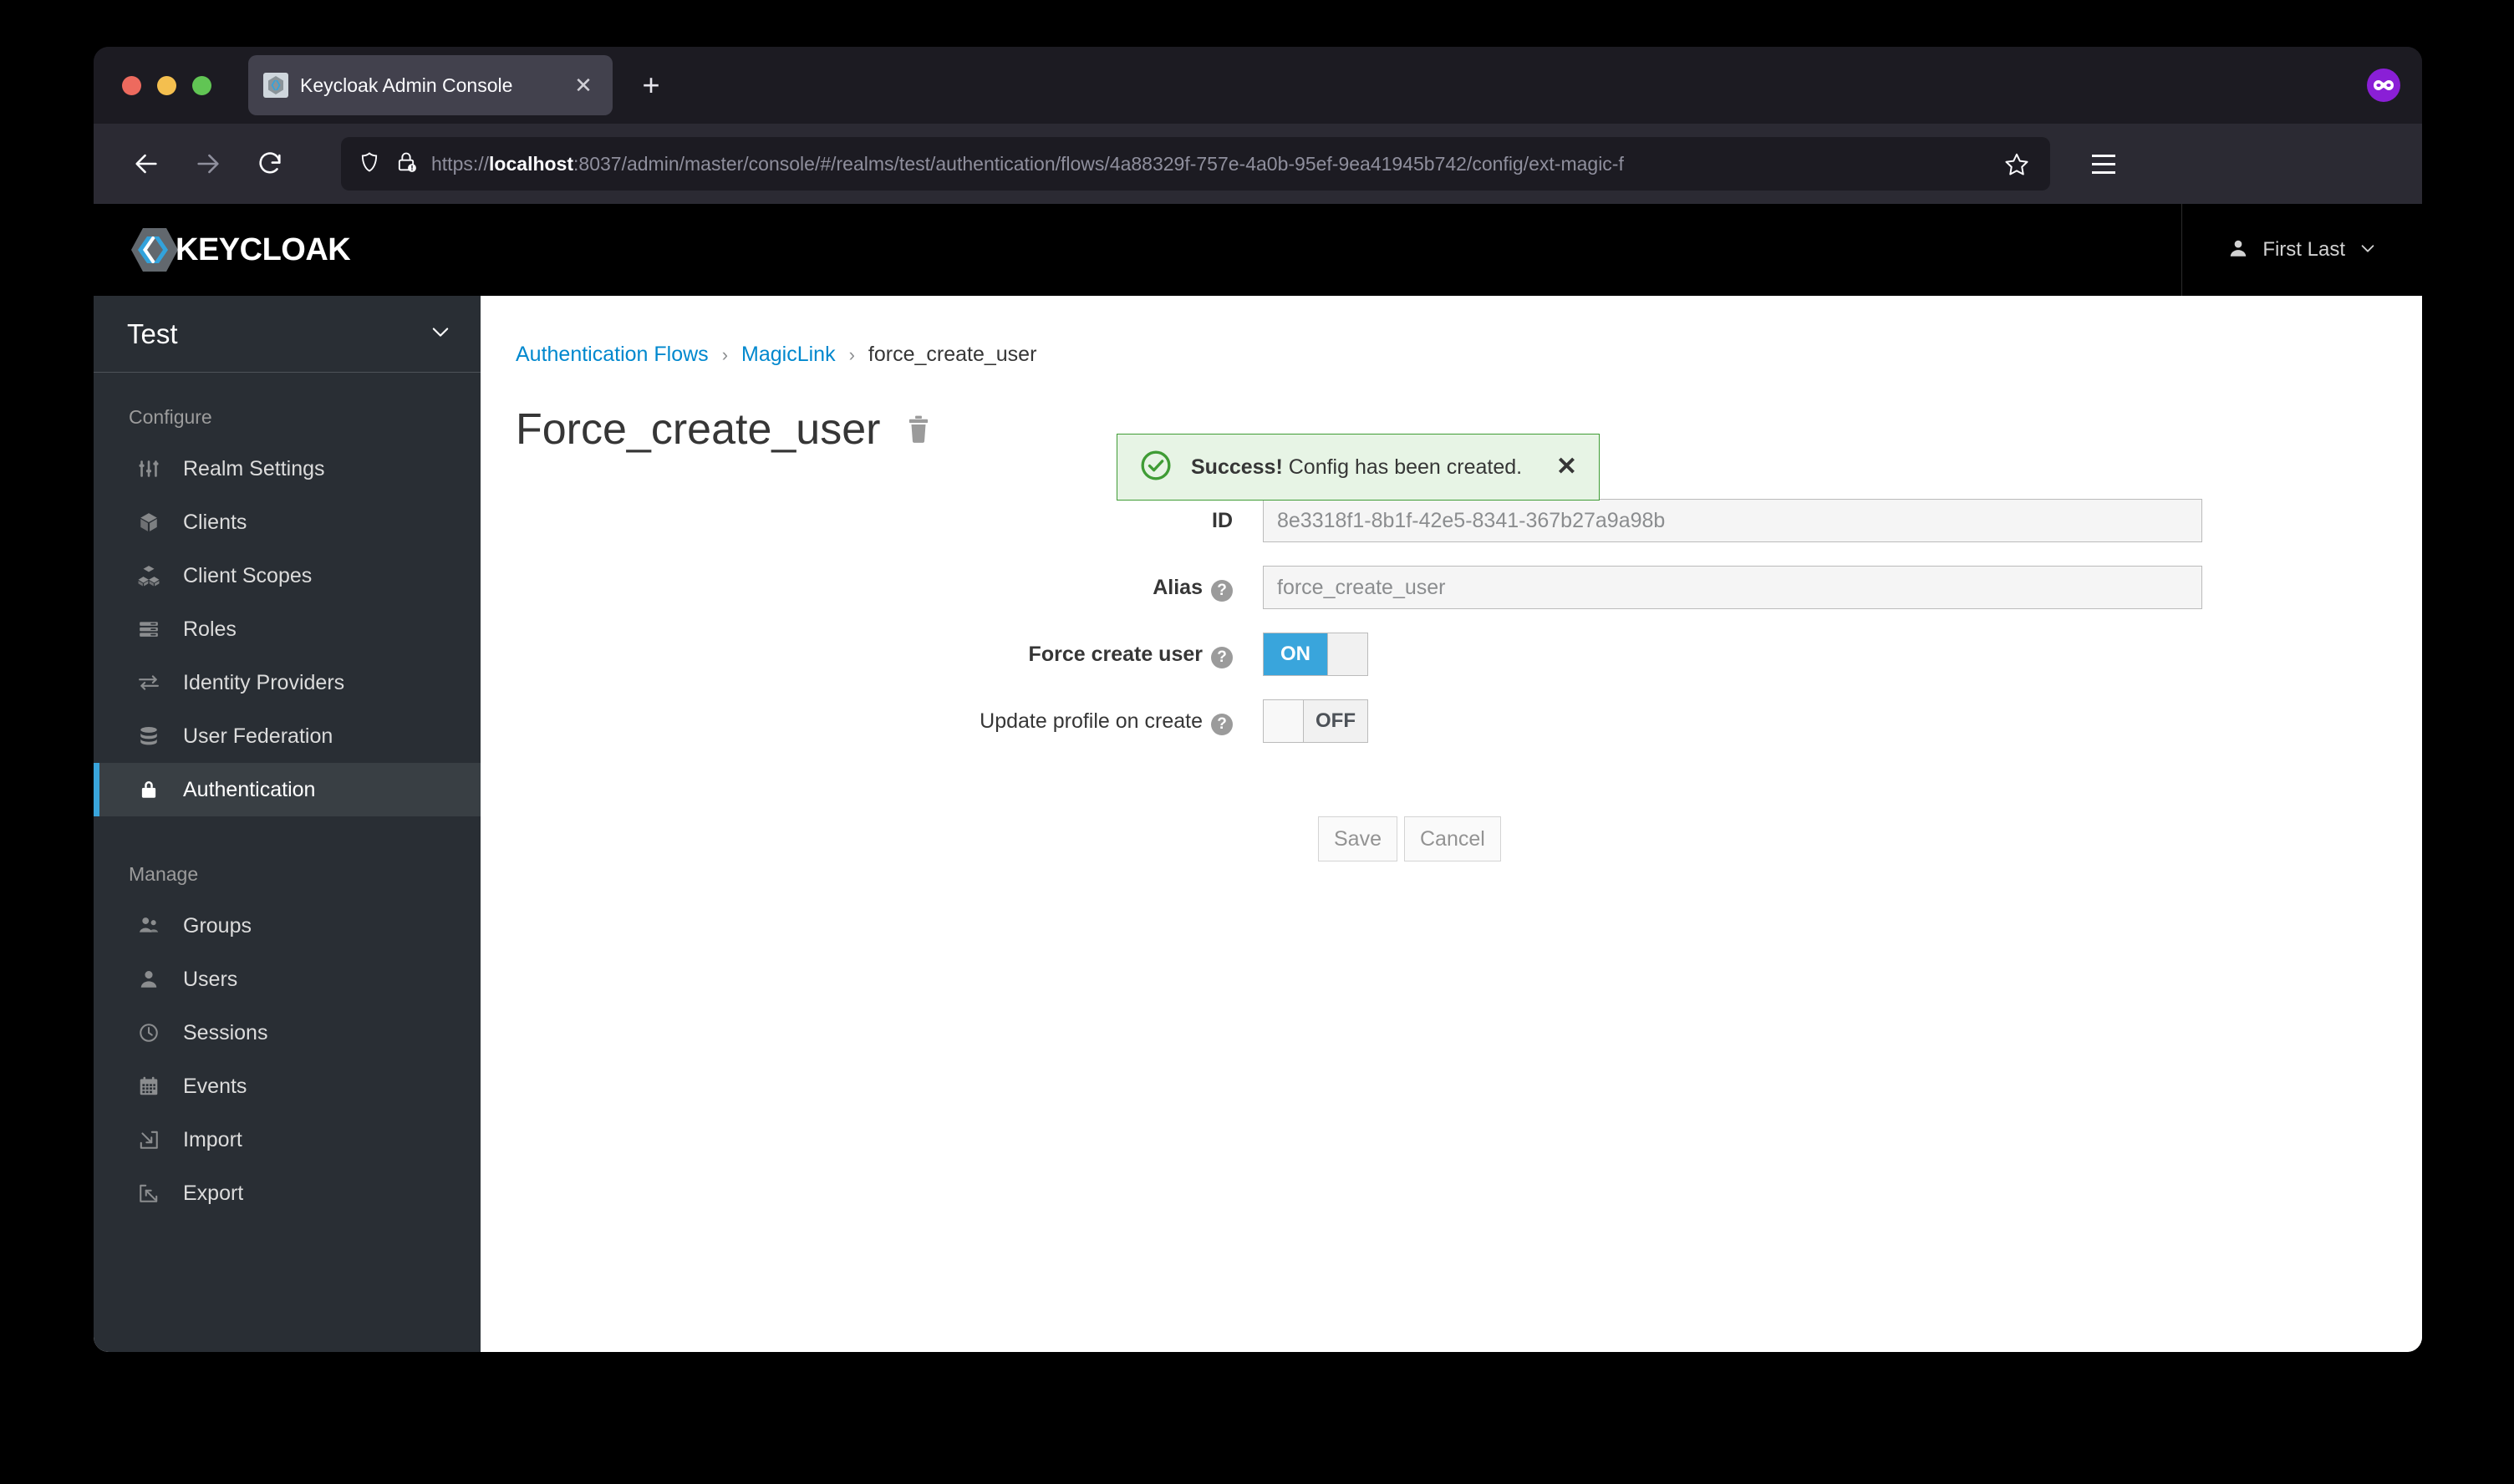 Image resolution: width=2514 pixels, height=1484 pixels. Describe the element at coordinates (1732, 588) in the screenshot. I see `alias-input` at that location.